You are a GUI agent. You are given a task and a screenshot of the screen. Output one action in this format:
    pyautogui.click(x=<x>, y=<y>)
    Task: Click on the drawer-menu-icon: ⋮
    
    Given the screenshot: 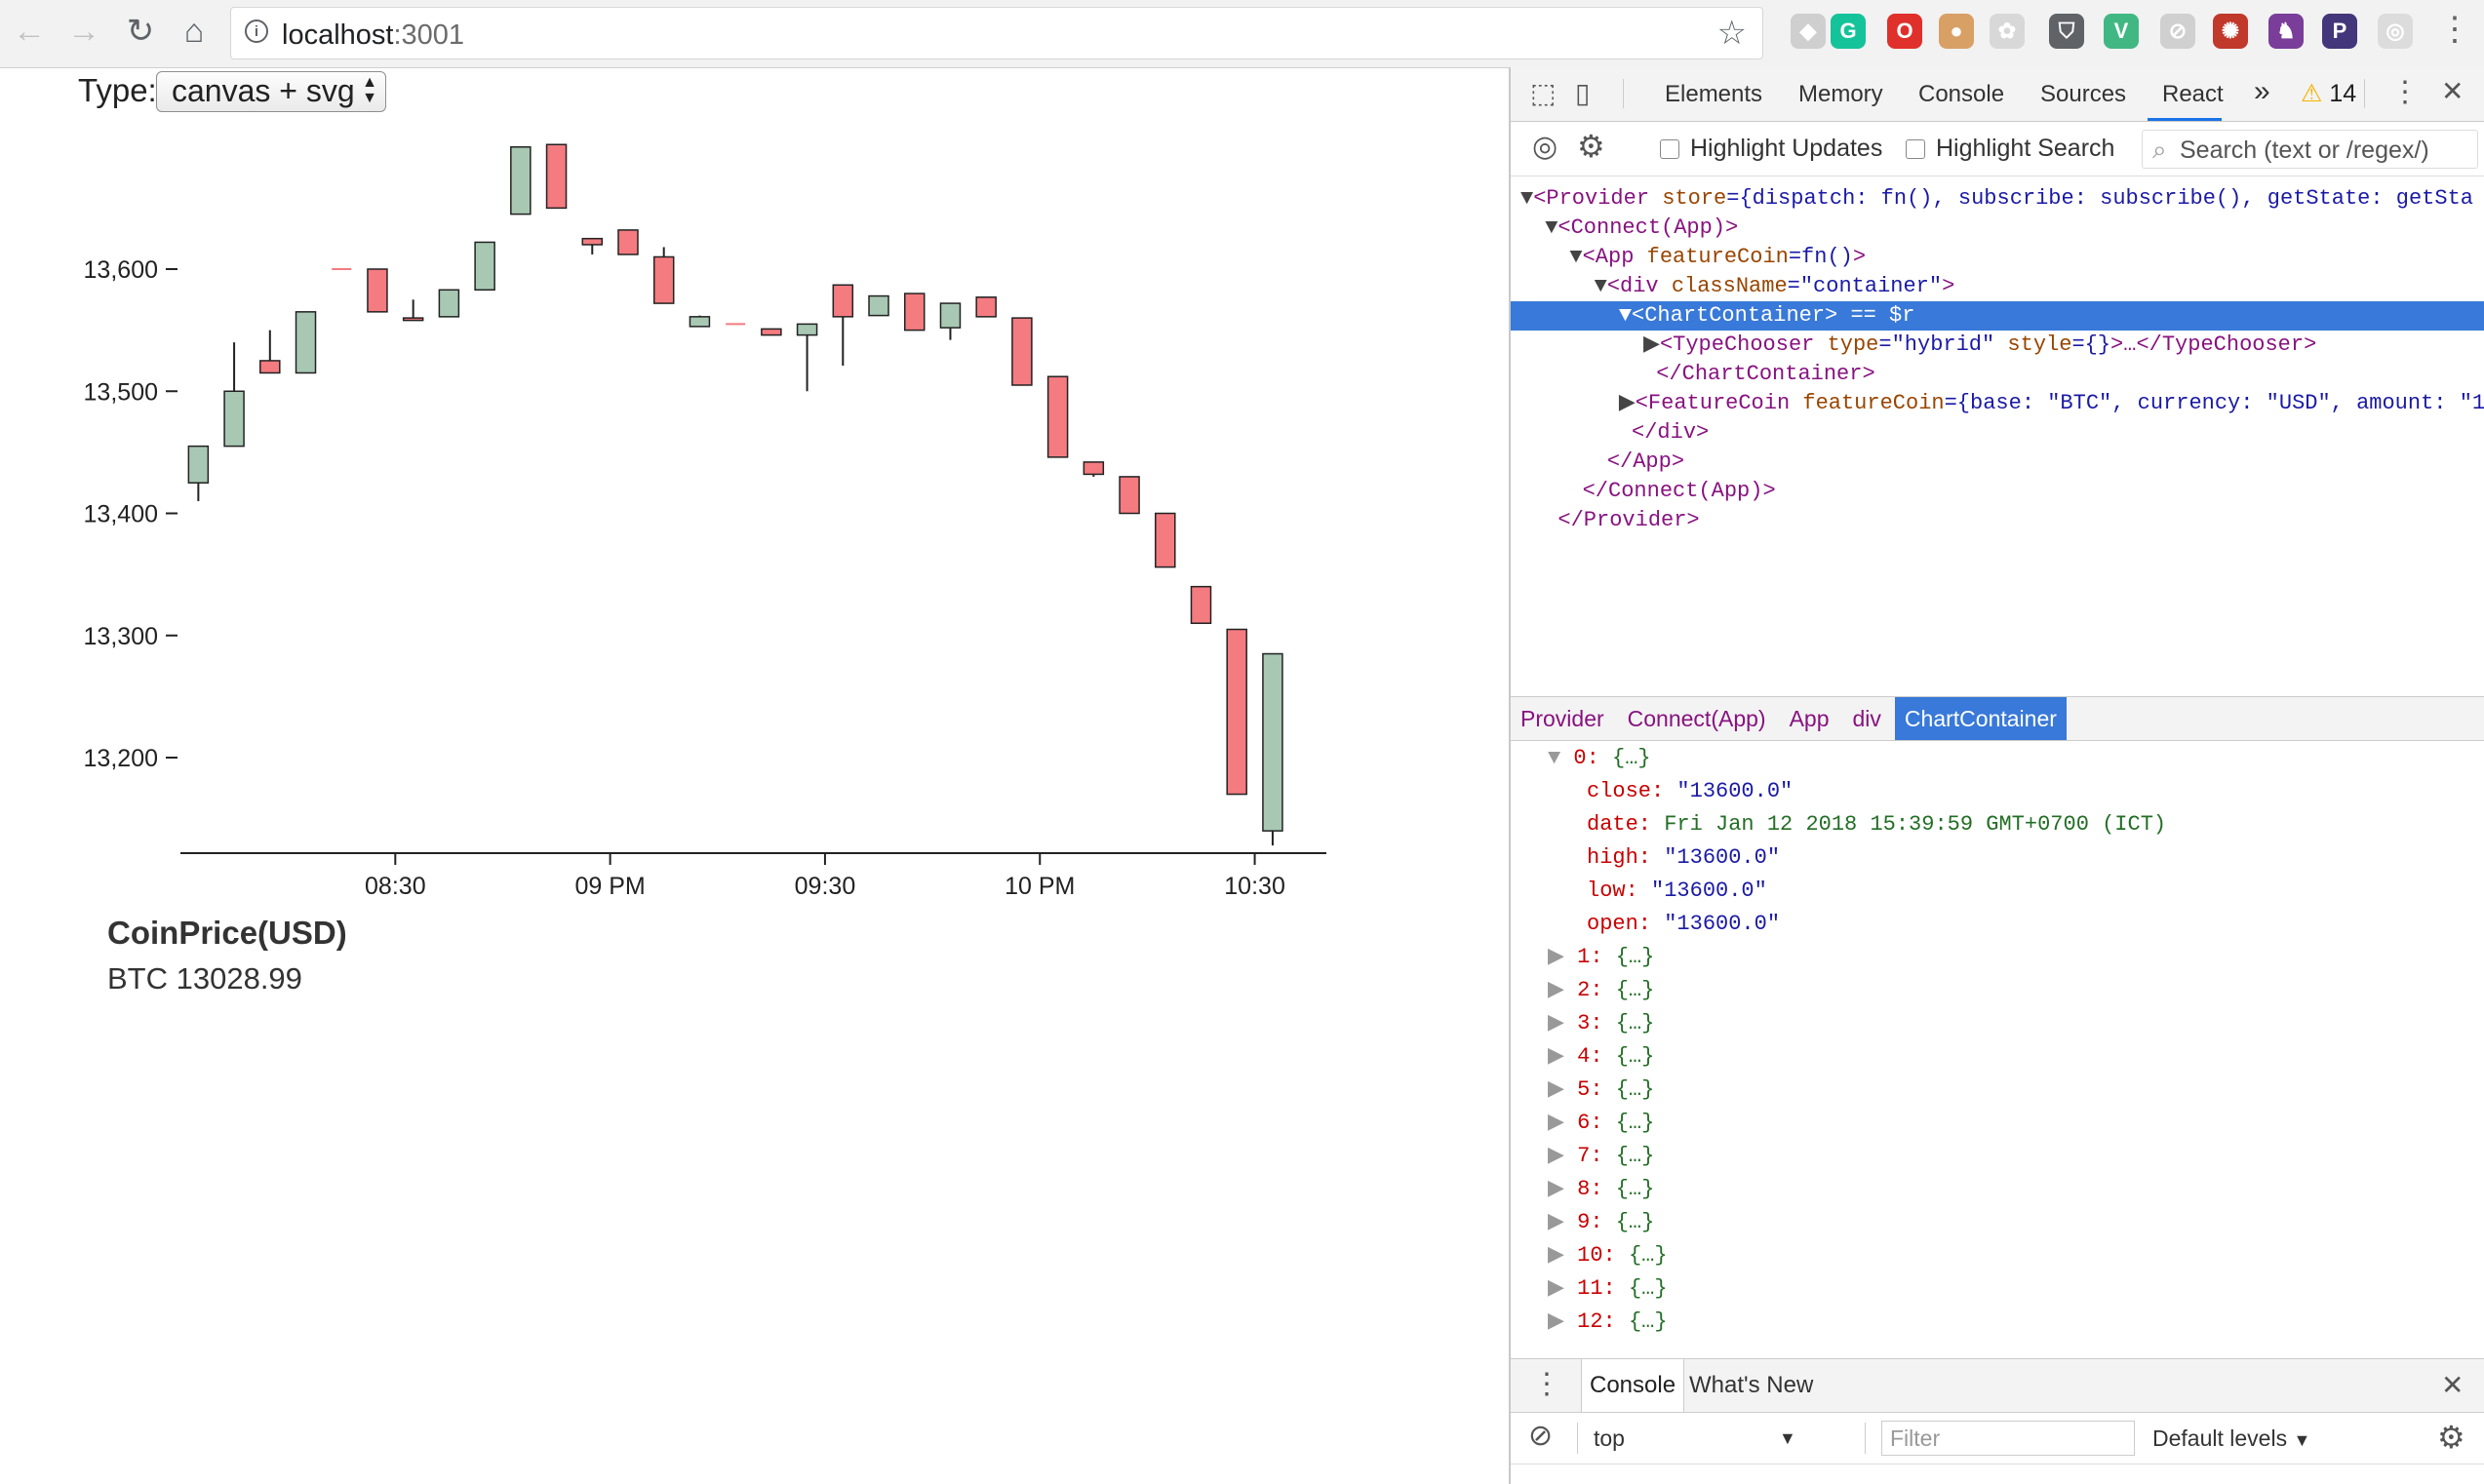 What is the action you would take?
    pyautogui.click(x=1546, y=1384)
    